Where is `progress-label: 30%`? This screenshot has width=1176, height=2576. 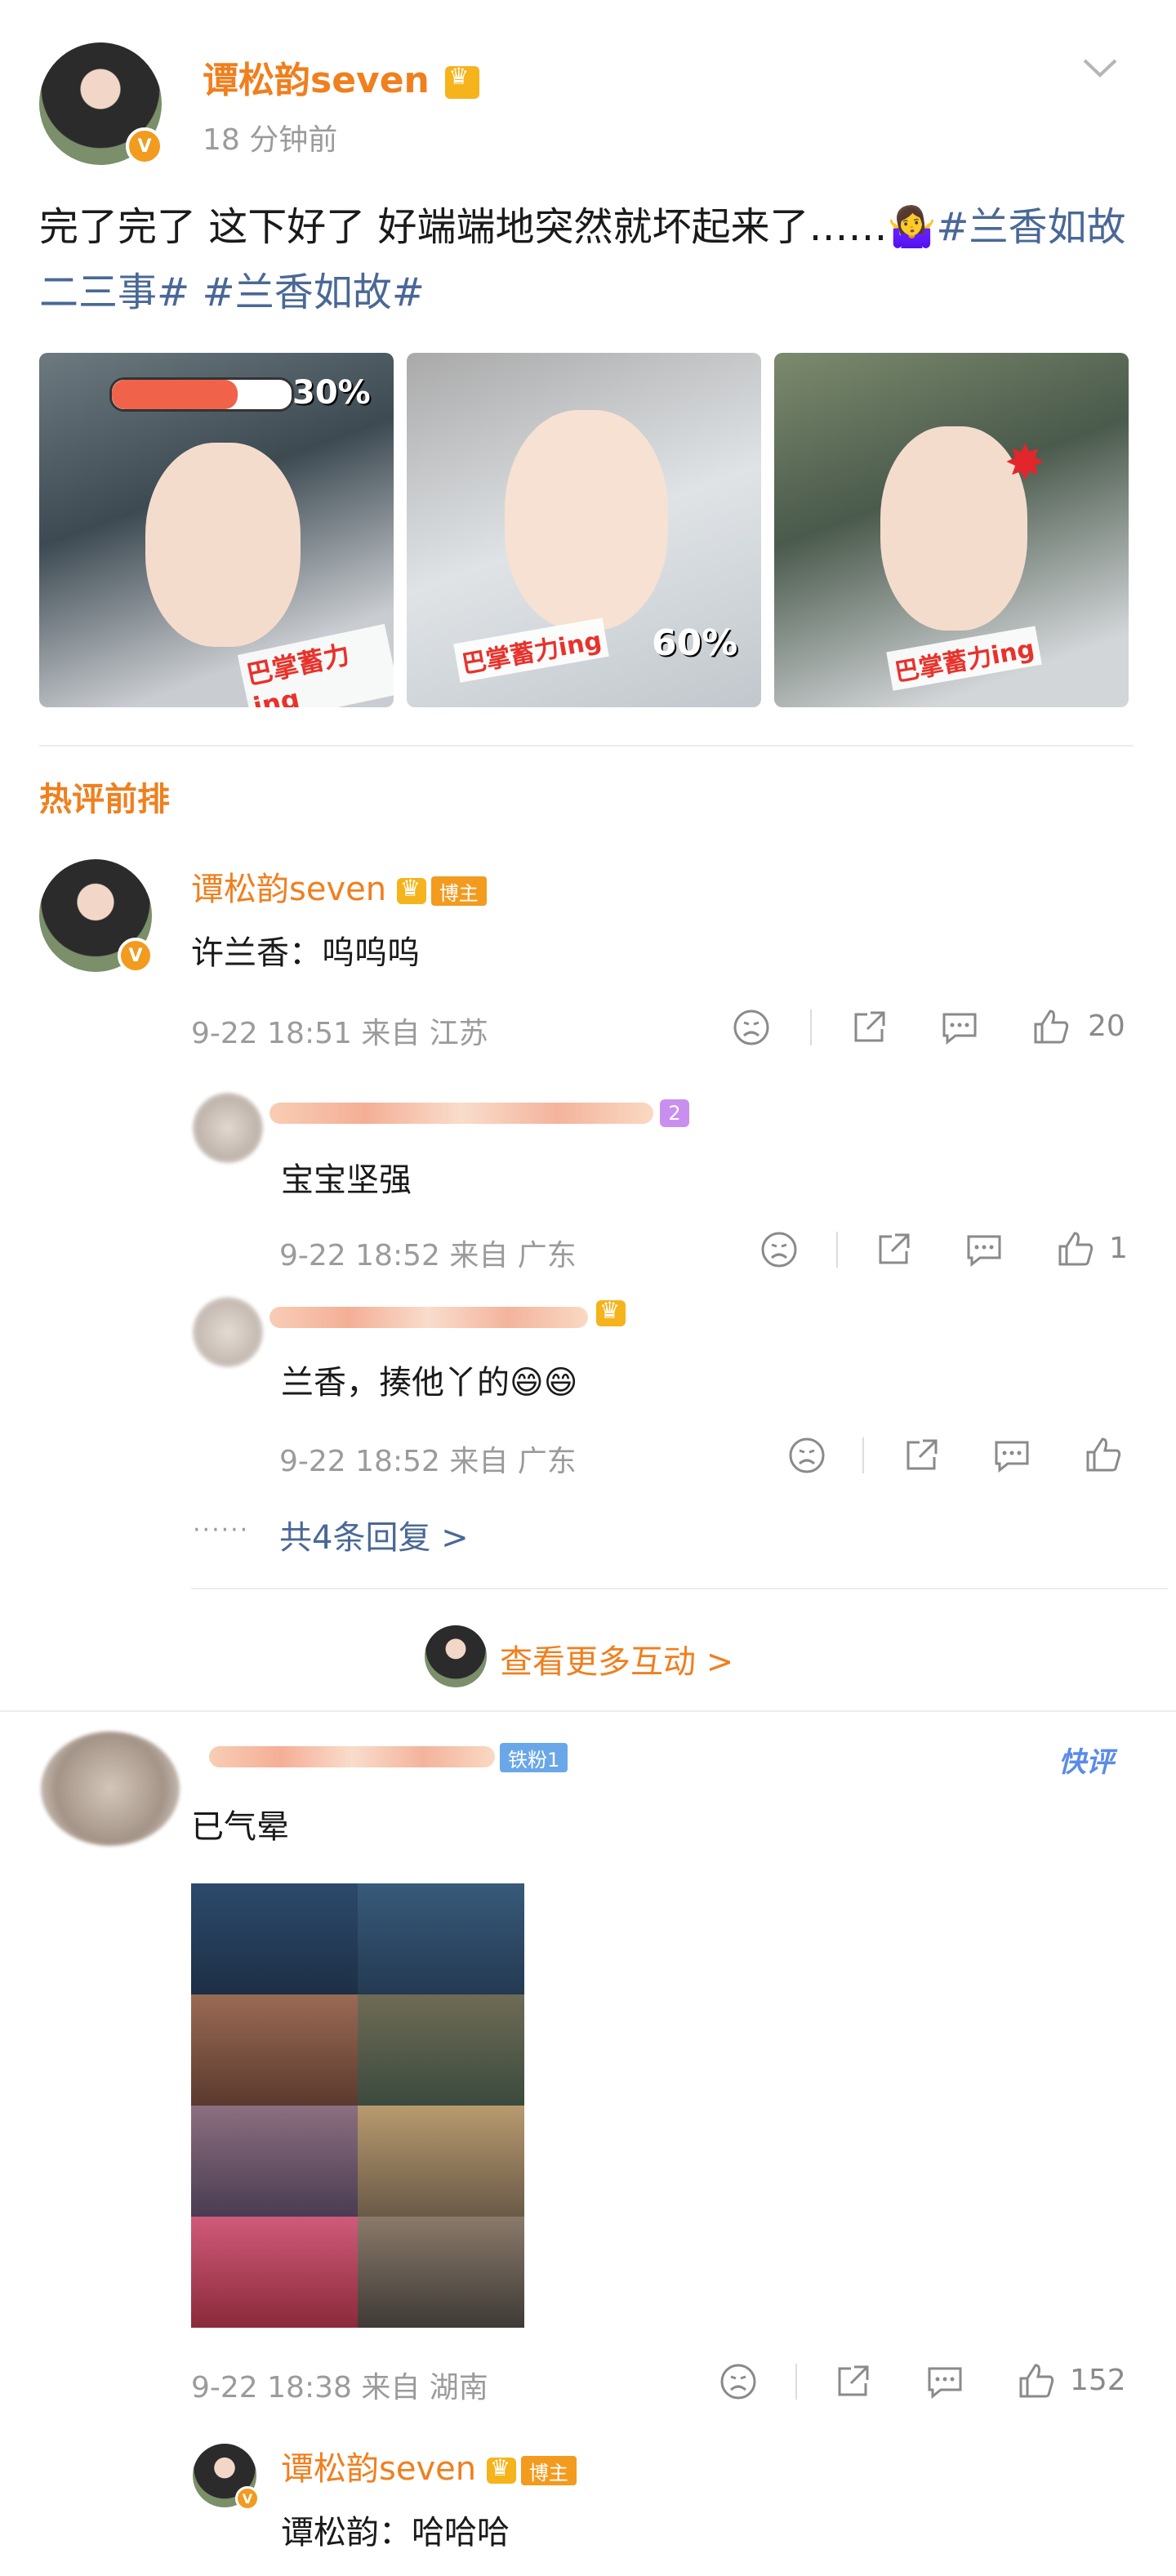 progress-label: 30% is located at coordinates (331, 393).